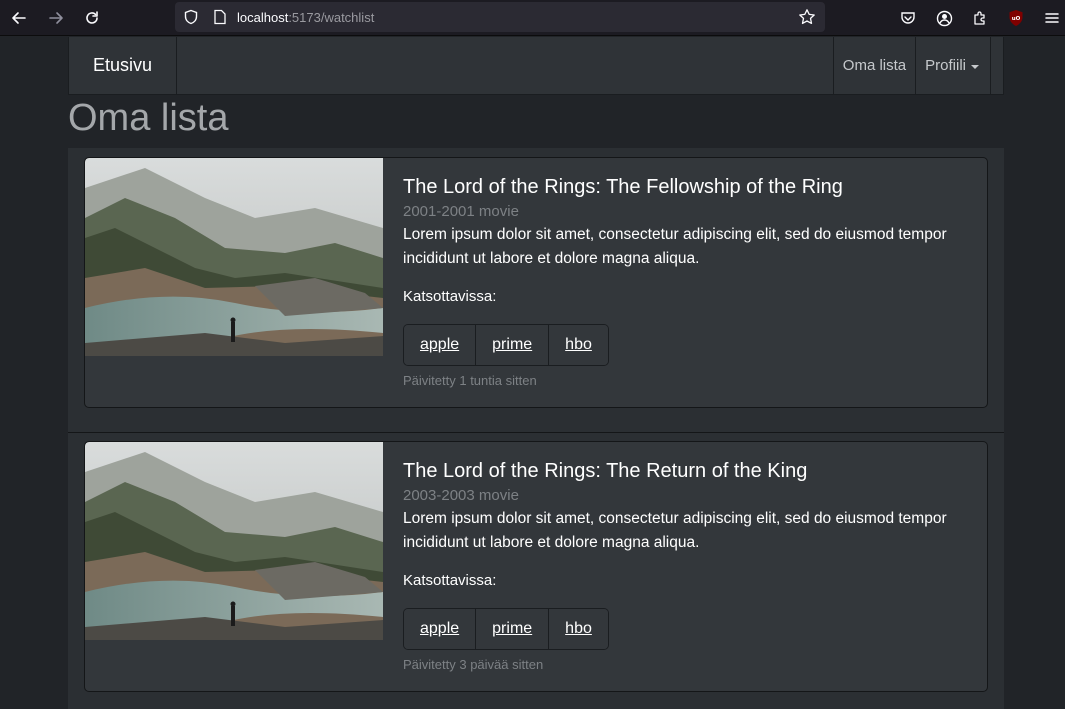 Image resolution: width=1065 pixels, height=709 pixels. I want to click on shield-icon, so click(191, 17).